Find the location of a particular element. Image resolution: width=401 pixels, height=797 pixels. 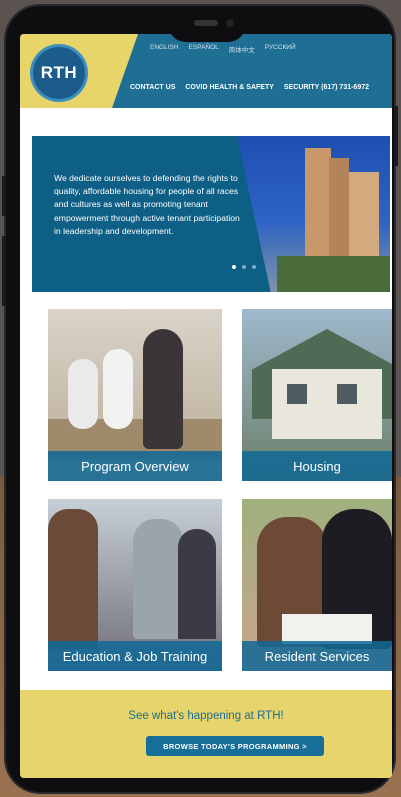

logo-text: RTH is located at coordinates (59, 72).